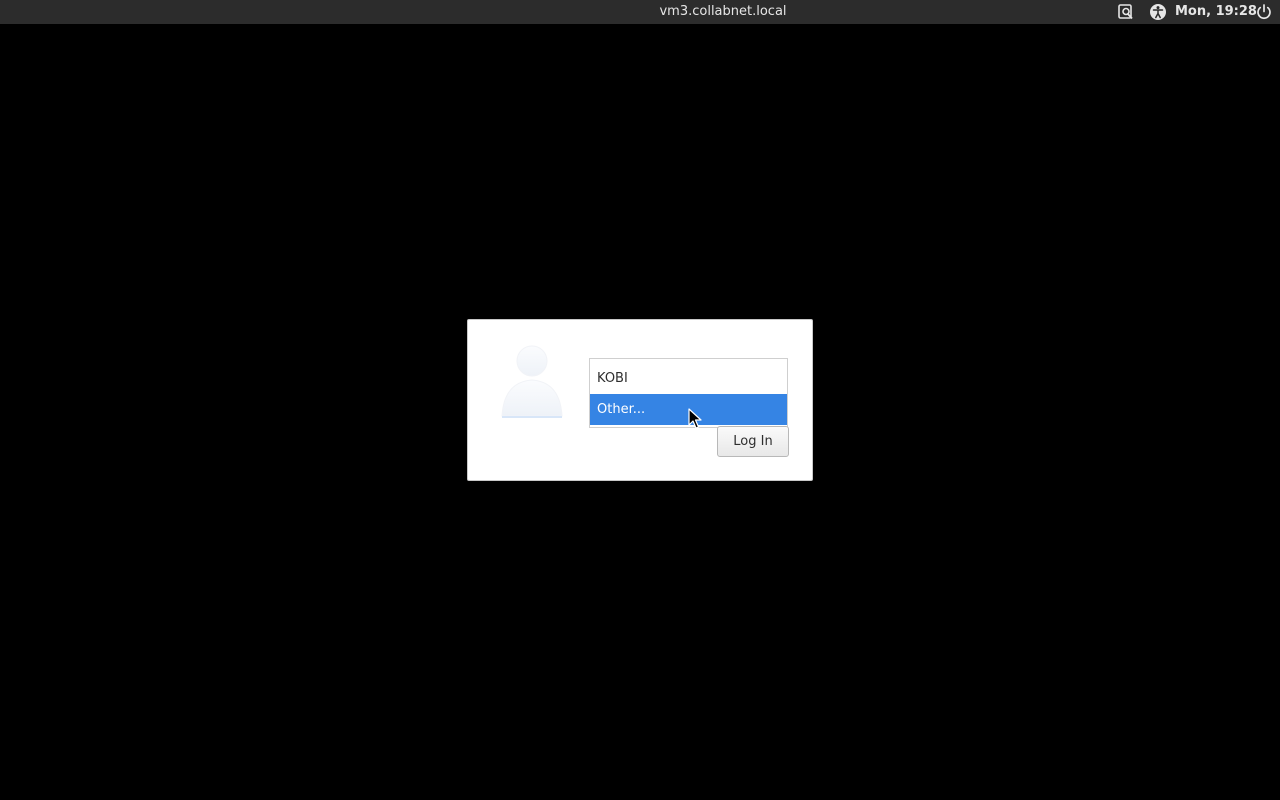 Image resolution: width=1280 pixels, height=800 pixels. Describe the element at coordinates (1158, 12) in the screenshot. I see `accessibility-icon` at that location.